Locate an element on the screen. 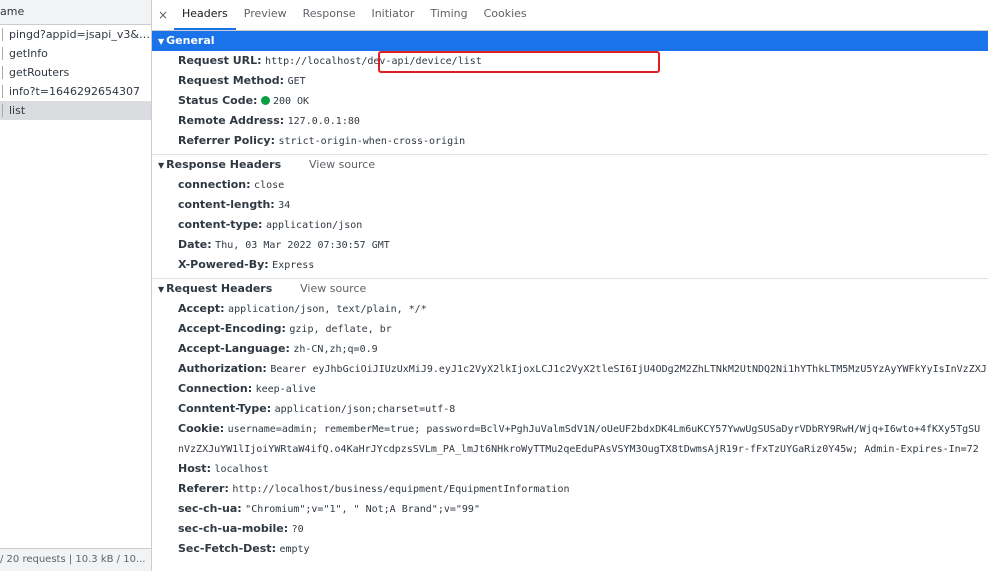  header-key: Host: is located at coordinates (194, 468).